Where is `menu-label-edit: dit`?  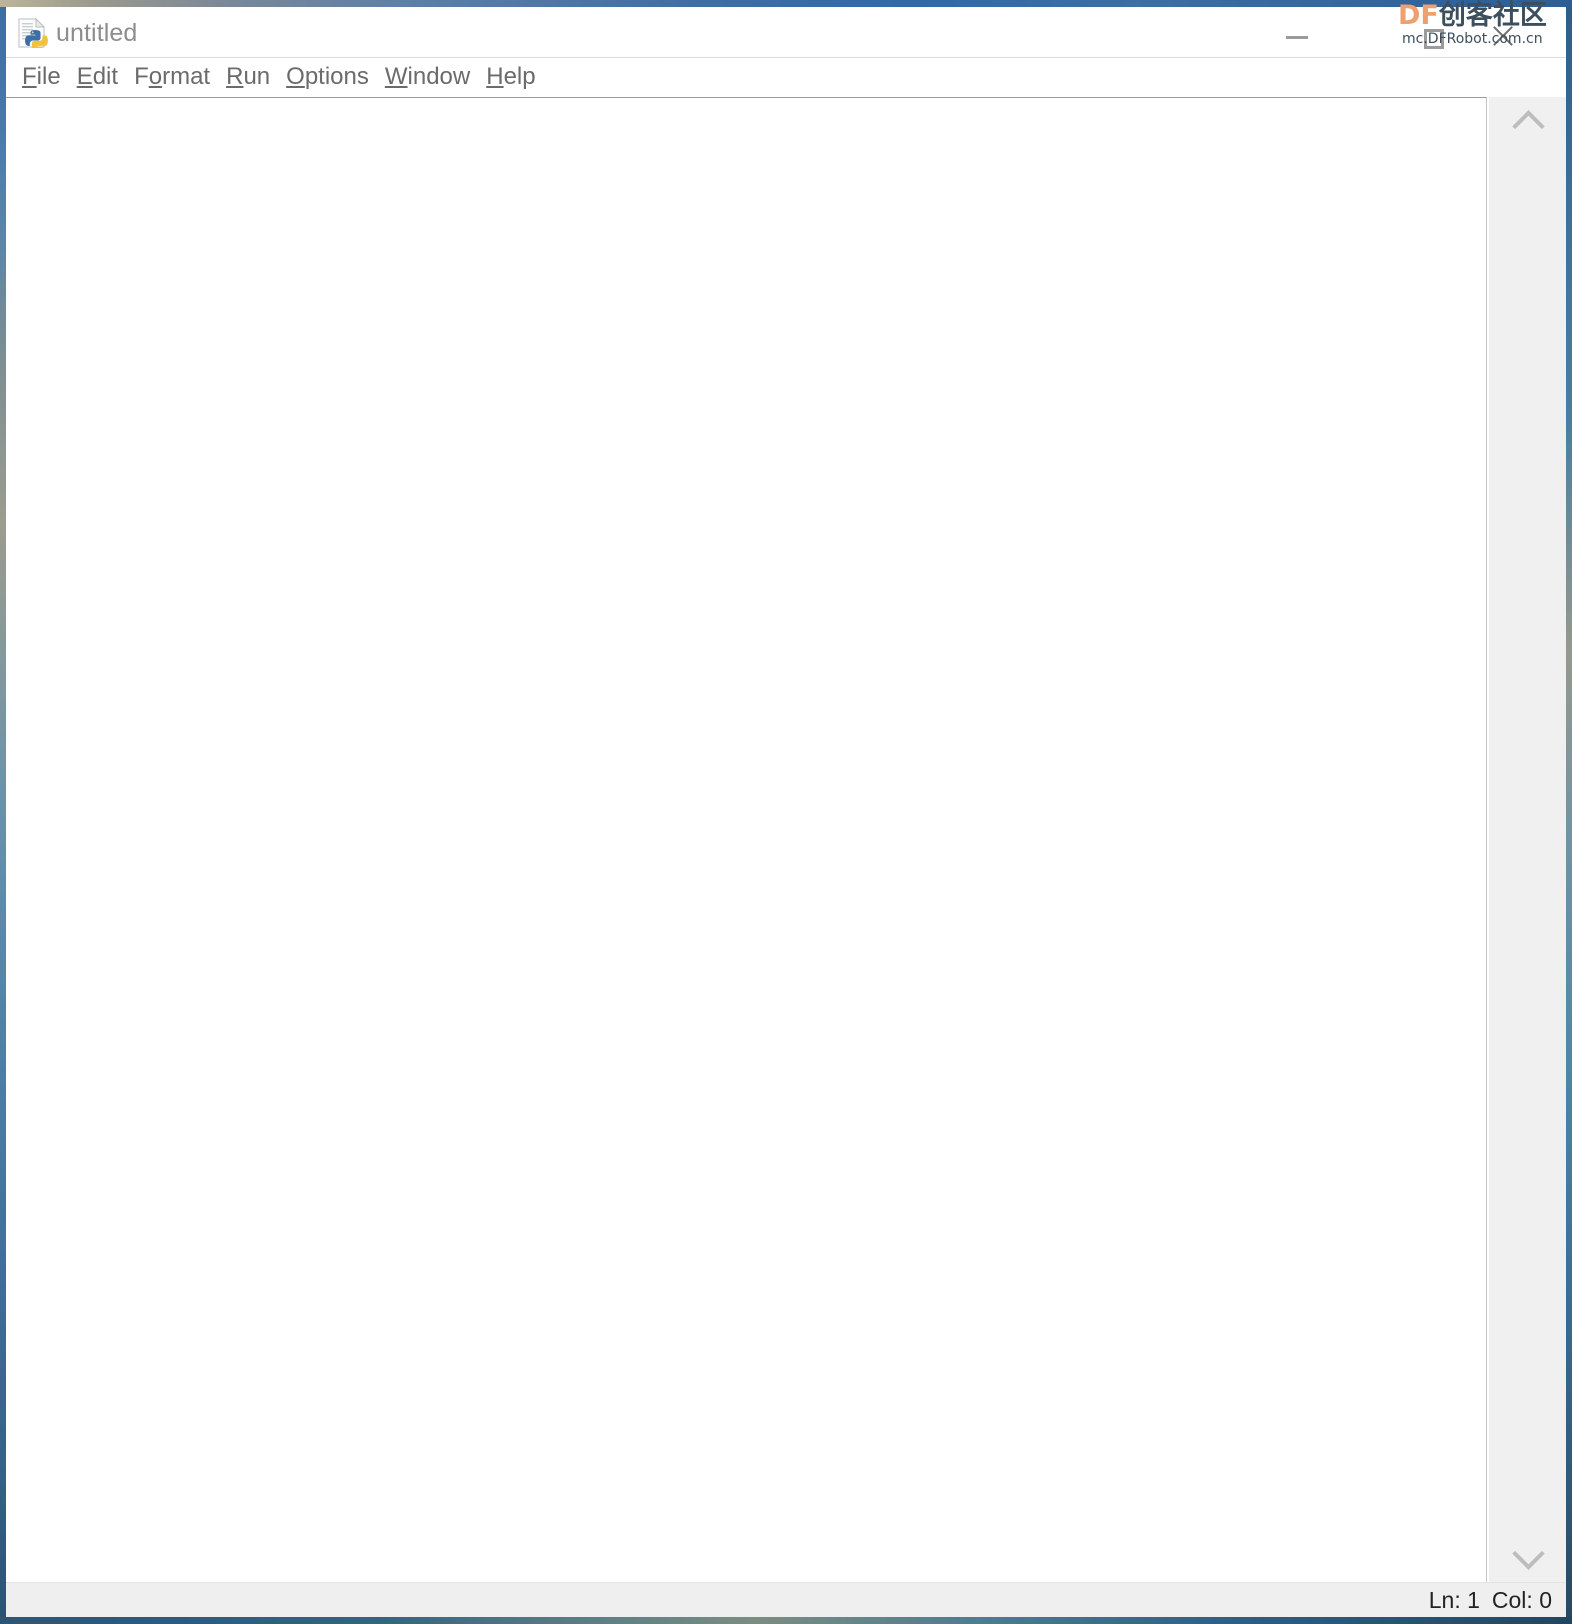
menu-label-edit: dit is located at coordinates (105, 76).